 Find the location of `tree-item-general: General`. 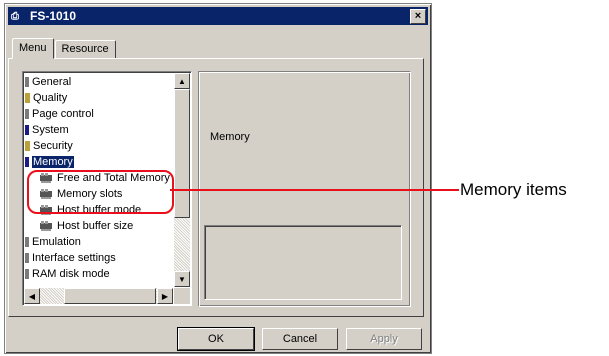

tree-item-general: General is located at coordinates (48, 81).